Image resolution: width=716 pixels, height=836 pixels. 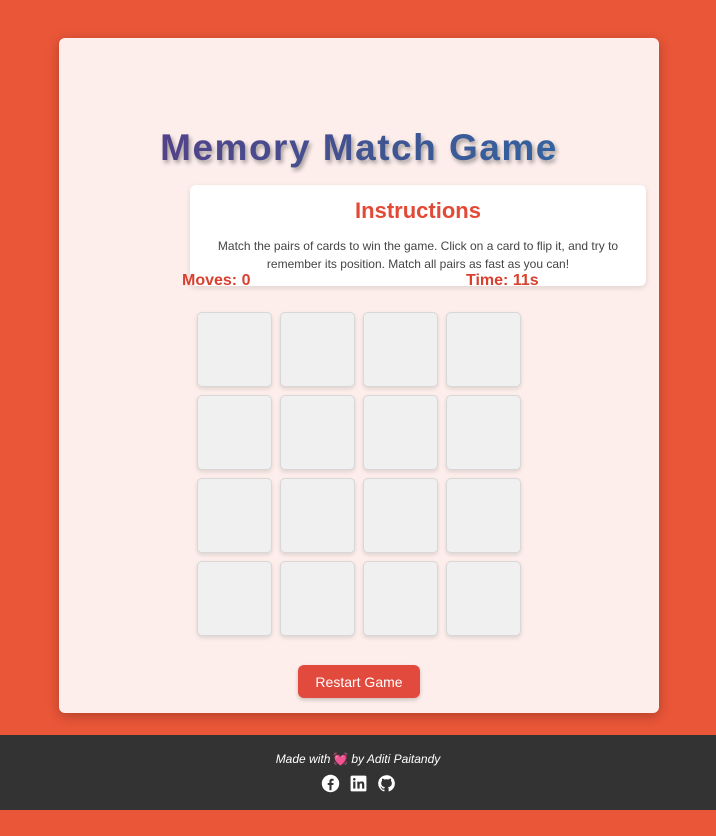 I want to click on page-title: Memory Match Game, so click(x=359, y=148).